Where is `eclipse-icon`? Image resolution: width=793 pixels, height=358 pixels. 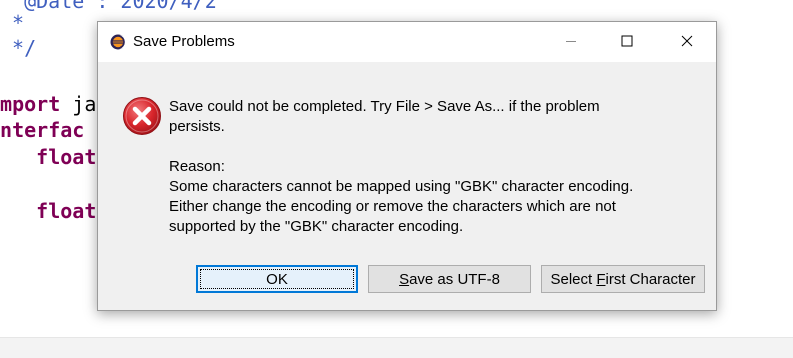 eclipse-icon is located at coordinates (118, 42).